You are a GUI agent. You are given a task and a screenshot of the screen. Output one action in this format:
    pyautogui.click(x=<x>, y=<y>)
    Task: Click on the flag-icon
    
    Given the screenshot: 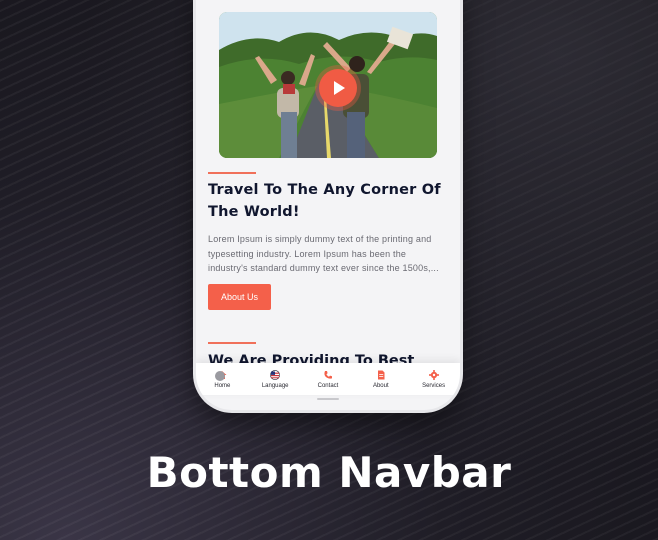 What is the action you would take?
    pyautogui.click(x=275, y=375)
    